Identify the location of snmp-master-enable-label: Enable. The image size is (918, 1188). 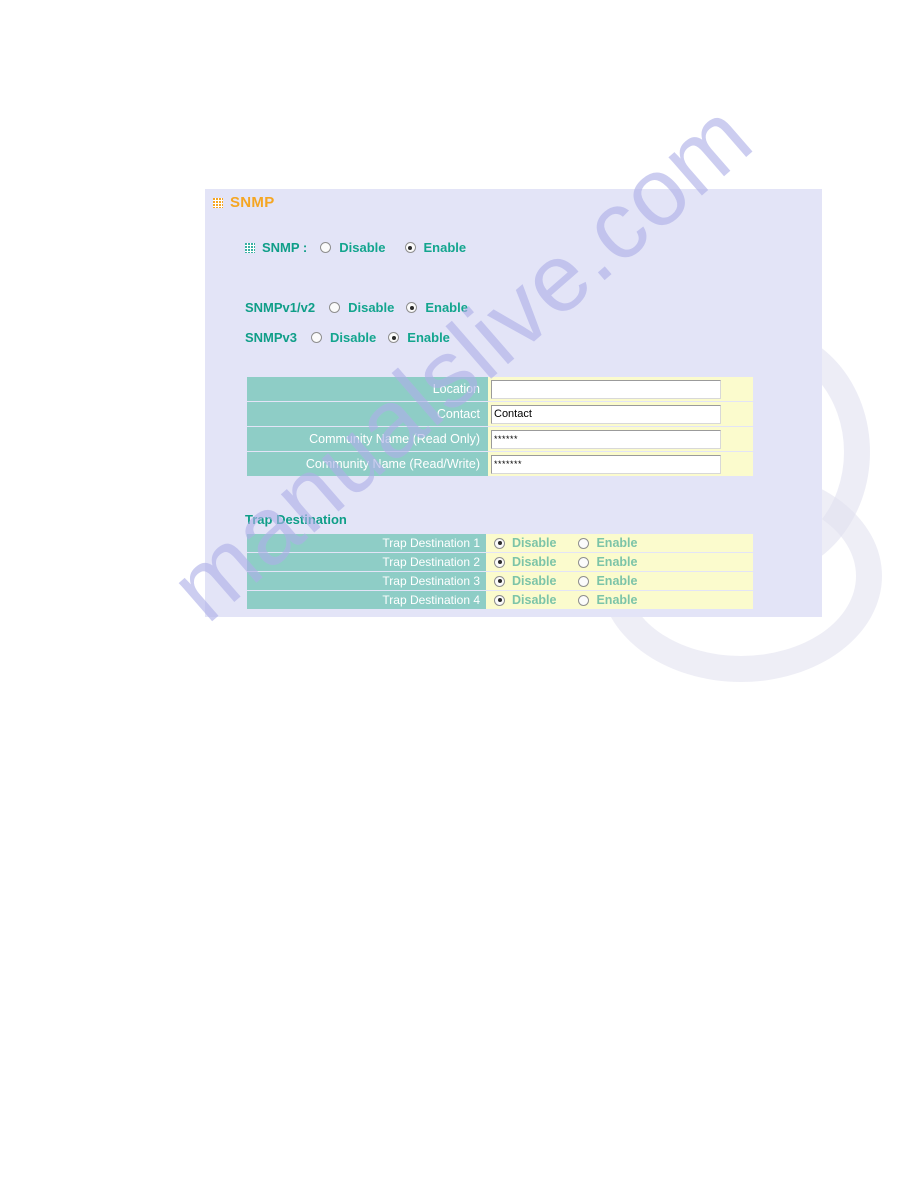
(445, 247).